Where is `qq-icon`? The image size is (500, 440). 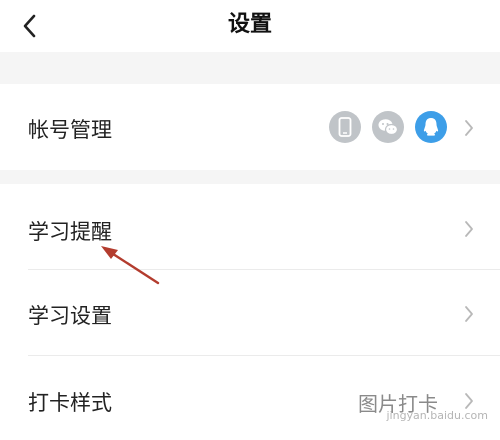
qq-icon is located at coordinates (431, 127).